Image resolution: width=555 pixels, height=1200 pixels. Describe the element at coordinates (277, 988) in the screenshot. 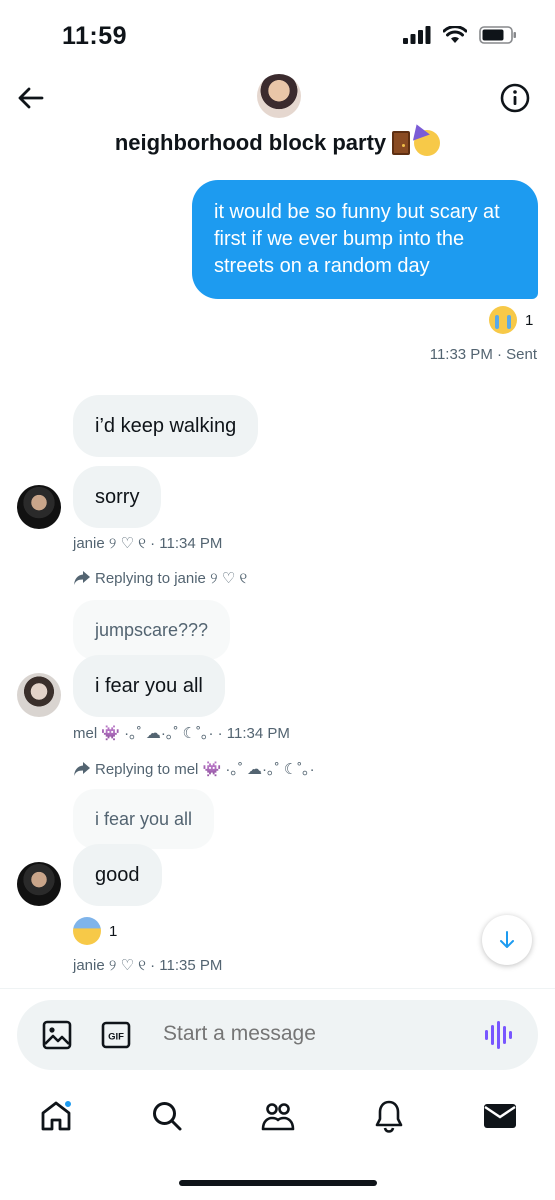

I see `composer-divider` at that location.